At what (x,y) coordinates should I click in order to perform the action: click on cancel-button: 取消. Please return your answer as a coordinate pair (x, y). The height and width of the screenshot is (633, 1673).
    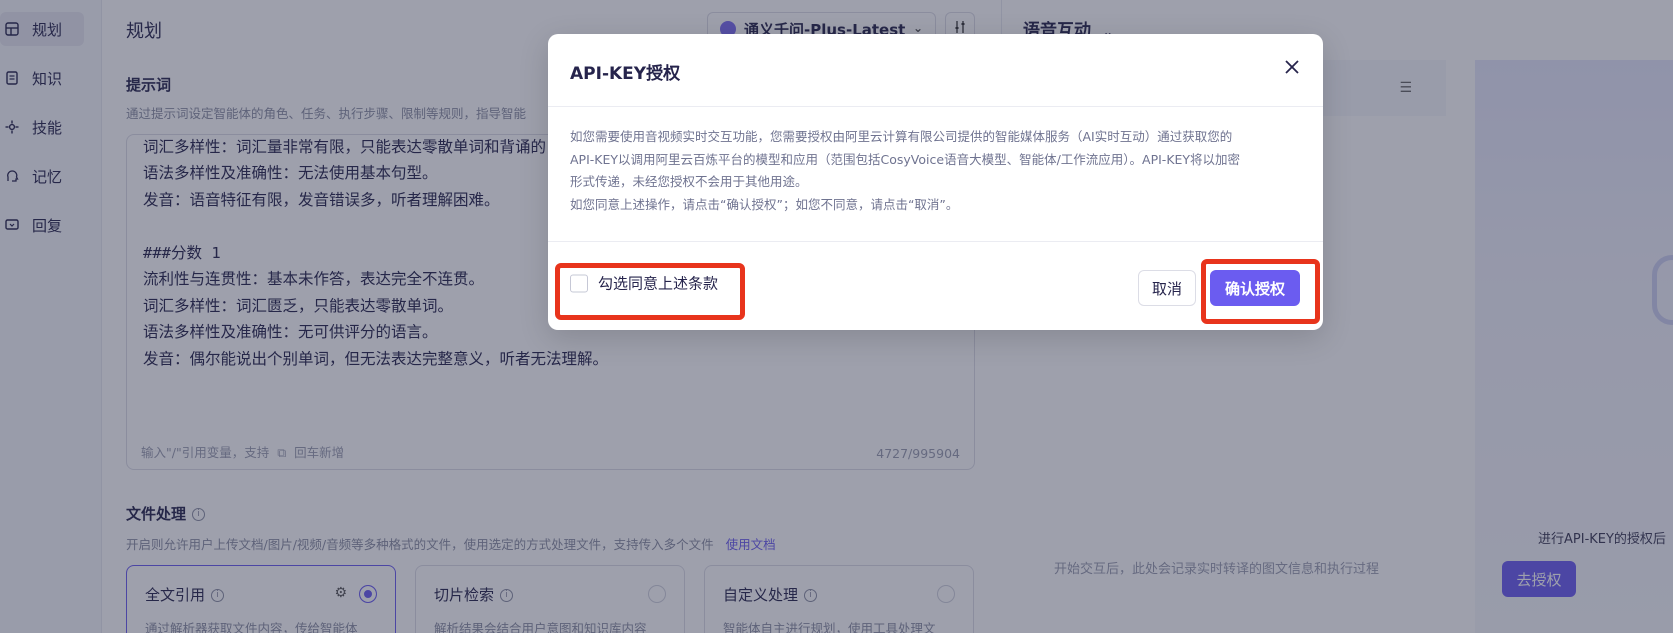
    Looking at the image, I should click on (1167, 288).